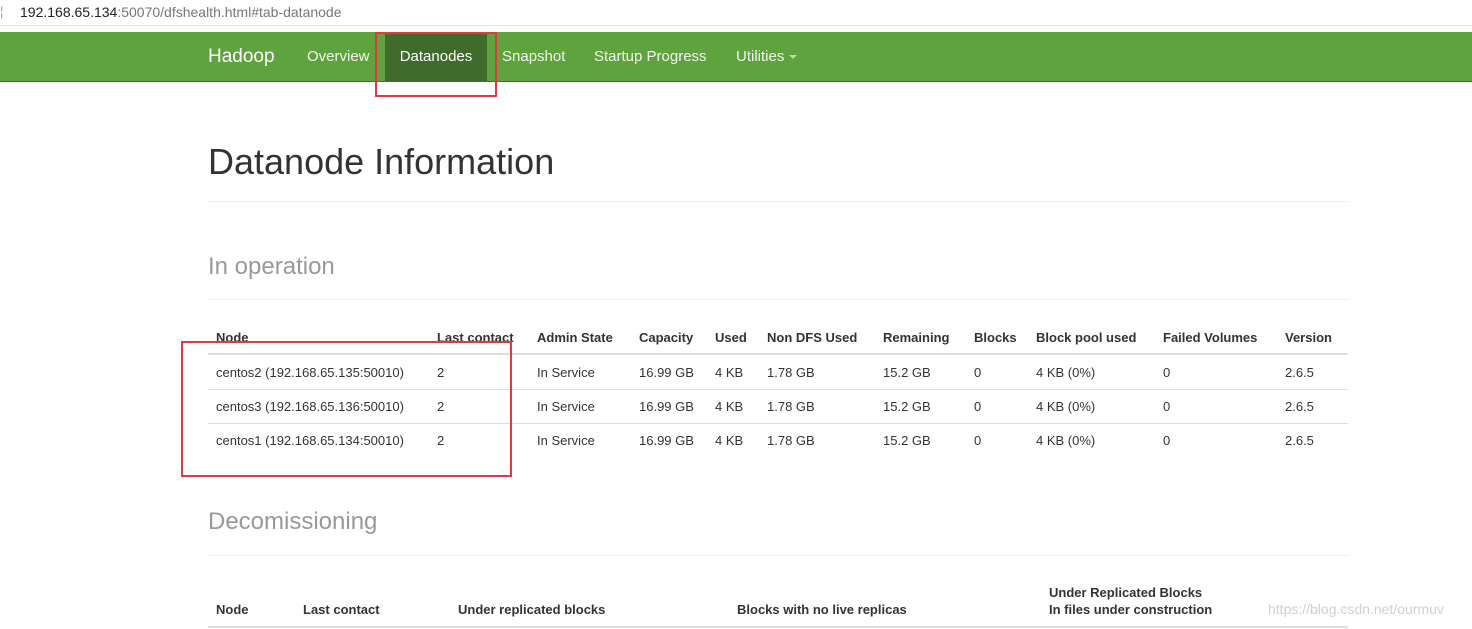 This screenshot has height=629, width=1472. What do you see at coordinates (271, 266) in the screenshot?
I see `section-title-in-operation: In operation` at bounding box center [271, 266].